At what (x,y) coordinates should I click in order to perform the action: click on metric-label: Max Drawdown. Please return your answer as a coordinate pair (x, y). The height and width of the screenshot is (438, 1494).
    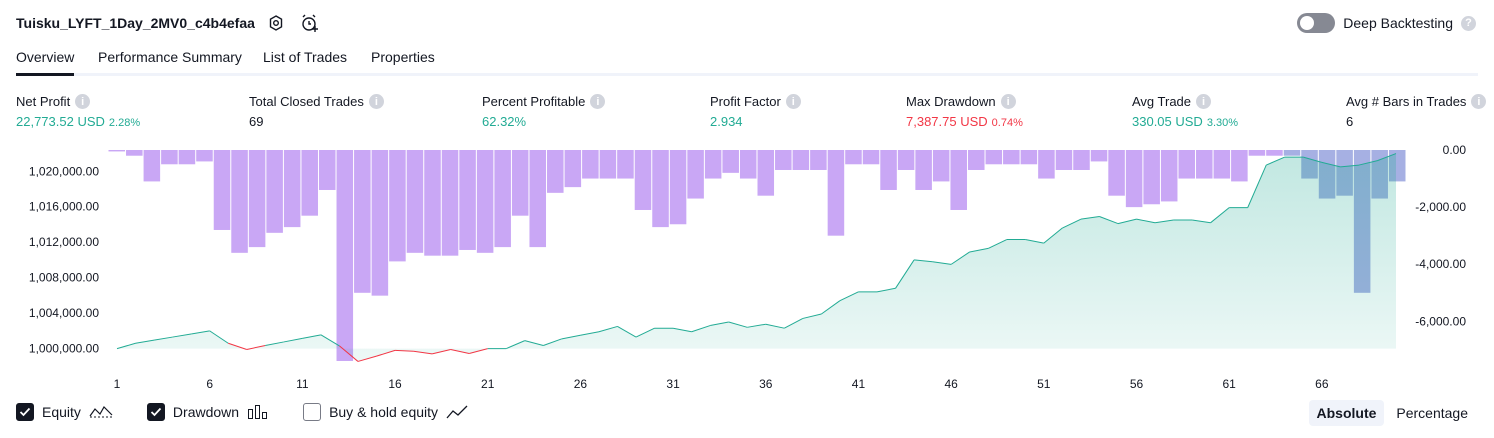
    Looking at the image, I should click on (951, 101).